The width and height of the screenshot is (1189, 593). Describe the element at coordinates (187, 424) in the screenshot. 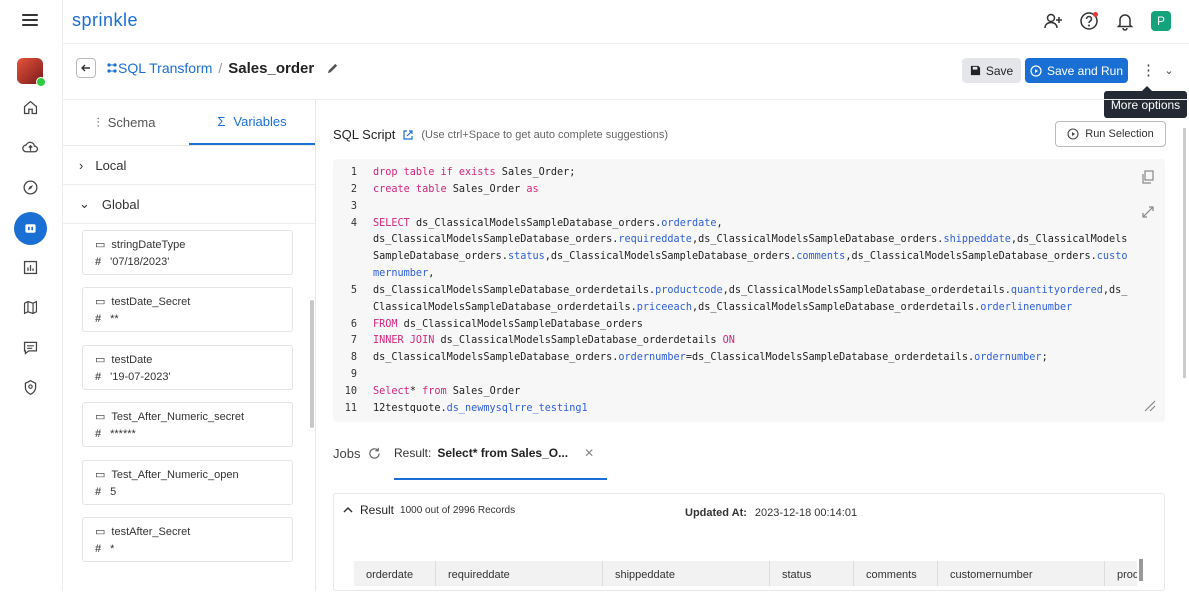

I see `variable-card: ▭ Test_After_Numeric_secret # ******` at that location.